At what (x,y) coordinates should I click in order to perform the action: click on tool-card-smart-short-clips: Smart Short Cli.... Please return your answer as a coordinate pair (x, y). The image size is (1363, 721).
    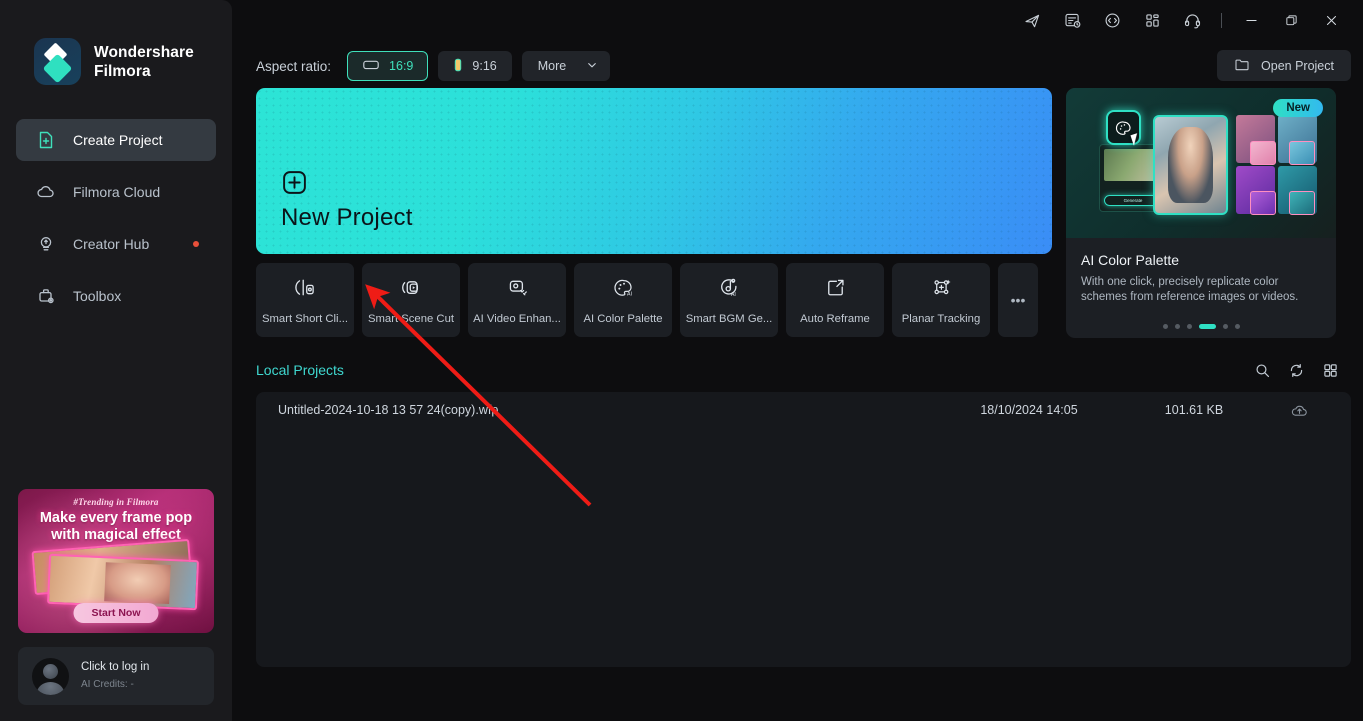
    Looking at the image, I should click on (305, 300).